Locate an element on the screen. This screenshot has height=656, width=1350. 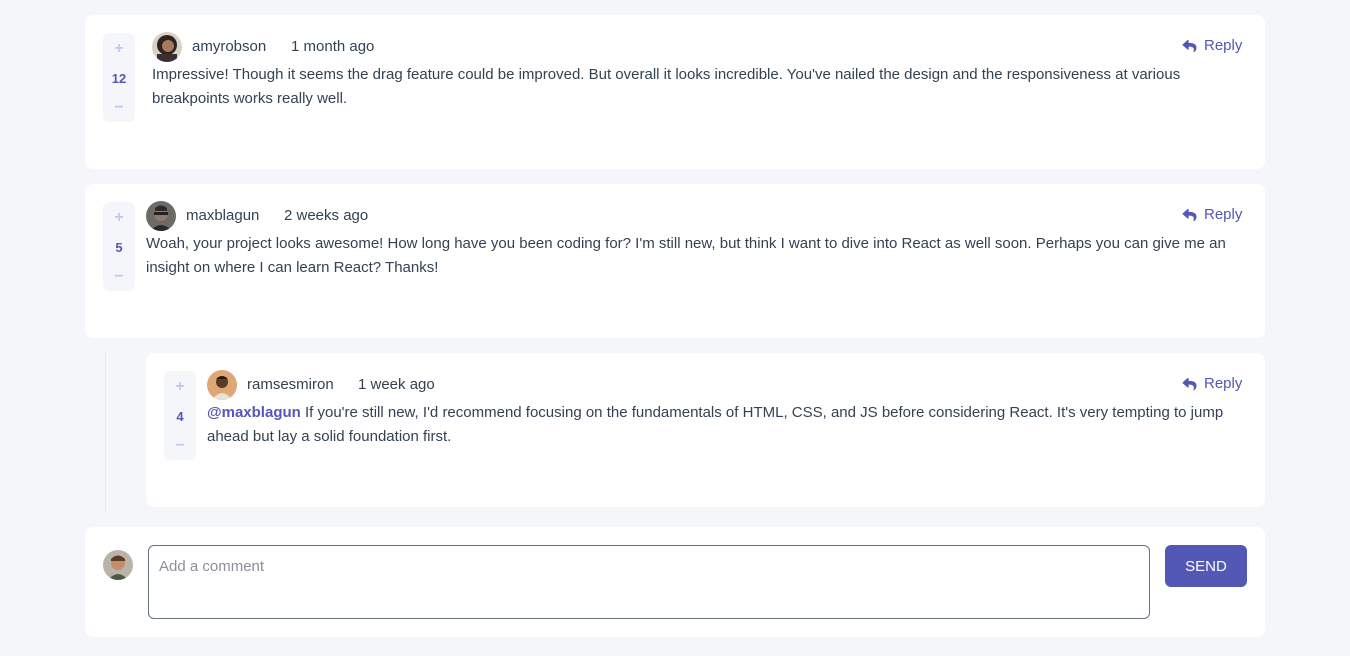
vote-score: 12 is located at coordinates (119, 78).